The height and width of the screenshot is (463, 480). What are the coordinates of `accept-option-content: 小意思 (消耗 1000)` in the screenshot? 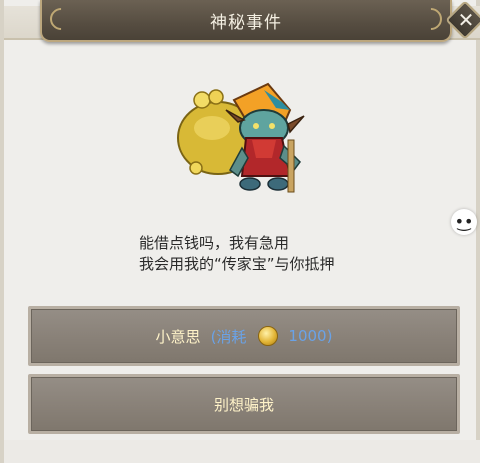 It's located at (244, 336).